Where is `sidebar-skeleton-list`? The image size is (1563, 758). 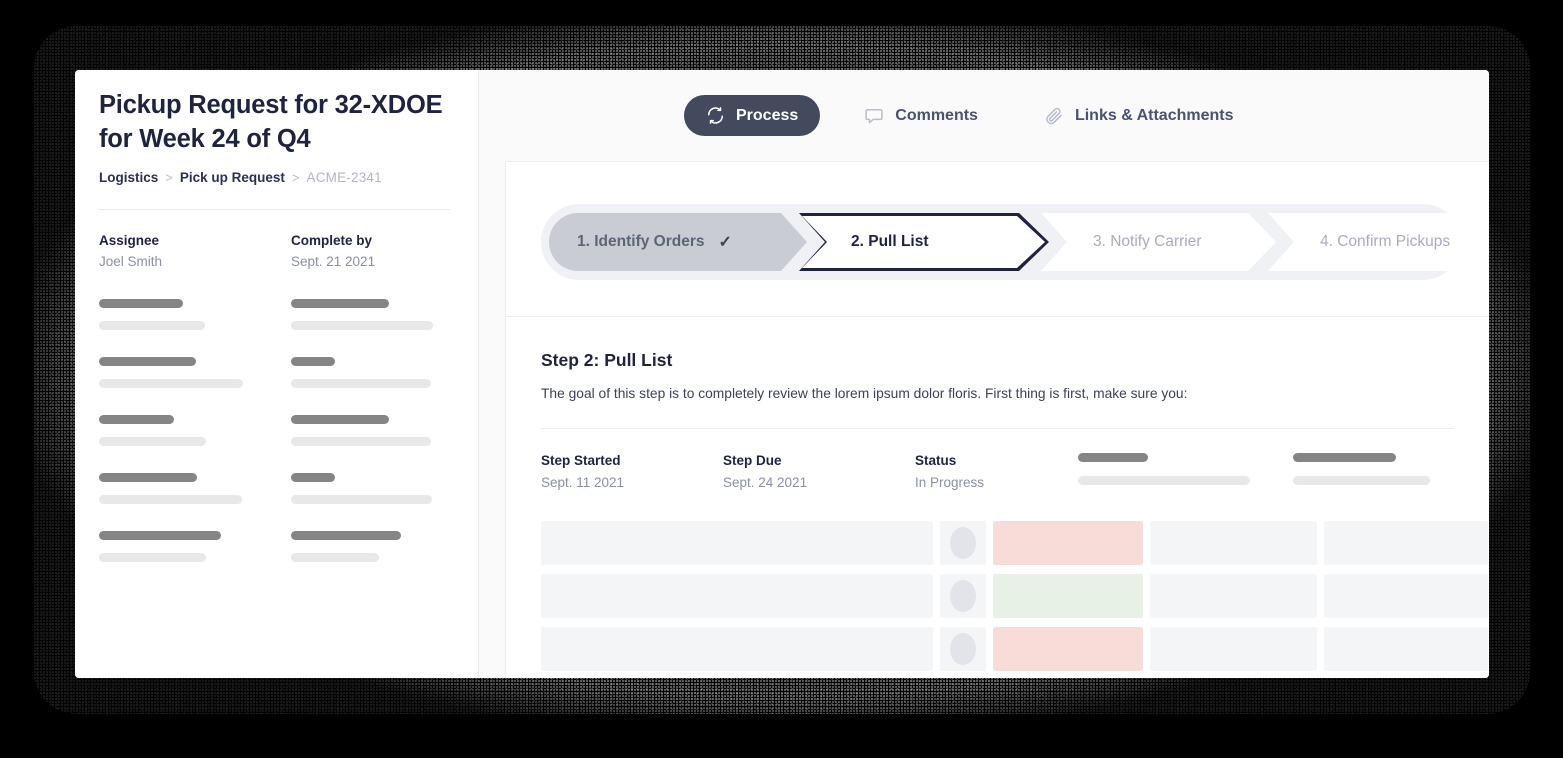
sidebar-skeleton-list is located at coordinates (274, 430).